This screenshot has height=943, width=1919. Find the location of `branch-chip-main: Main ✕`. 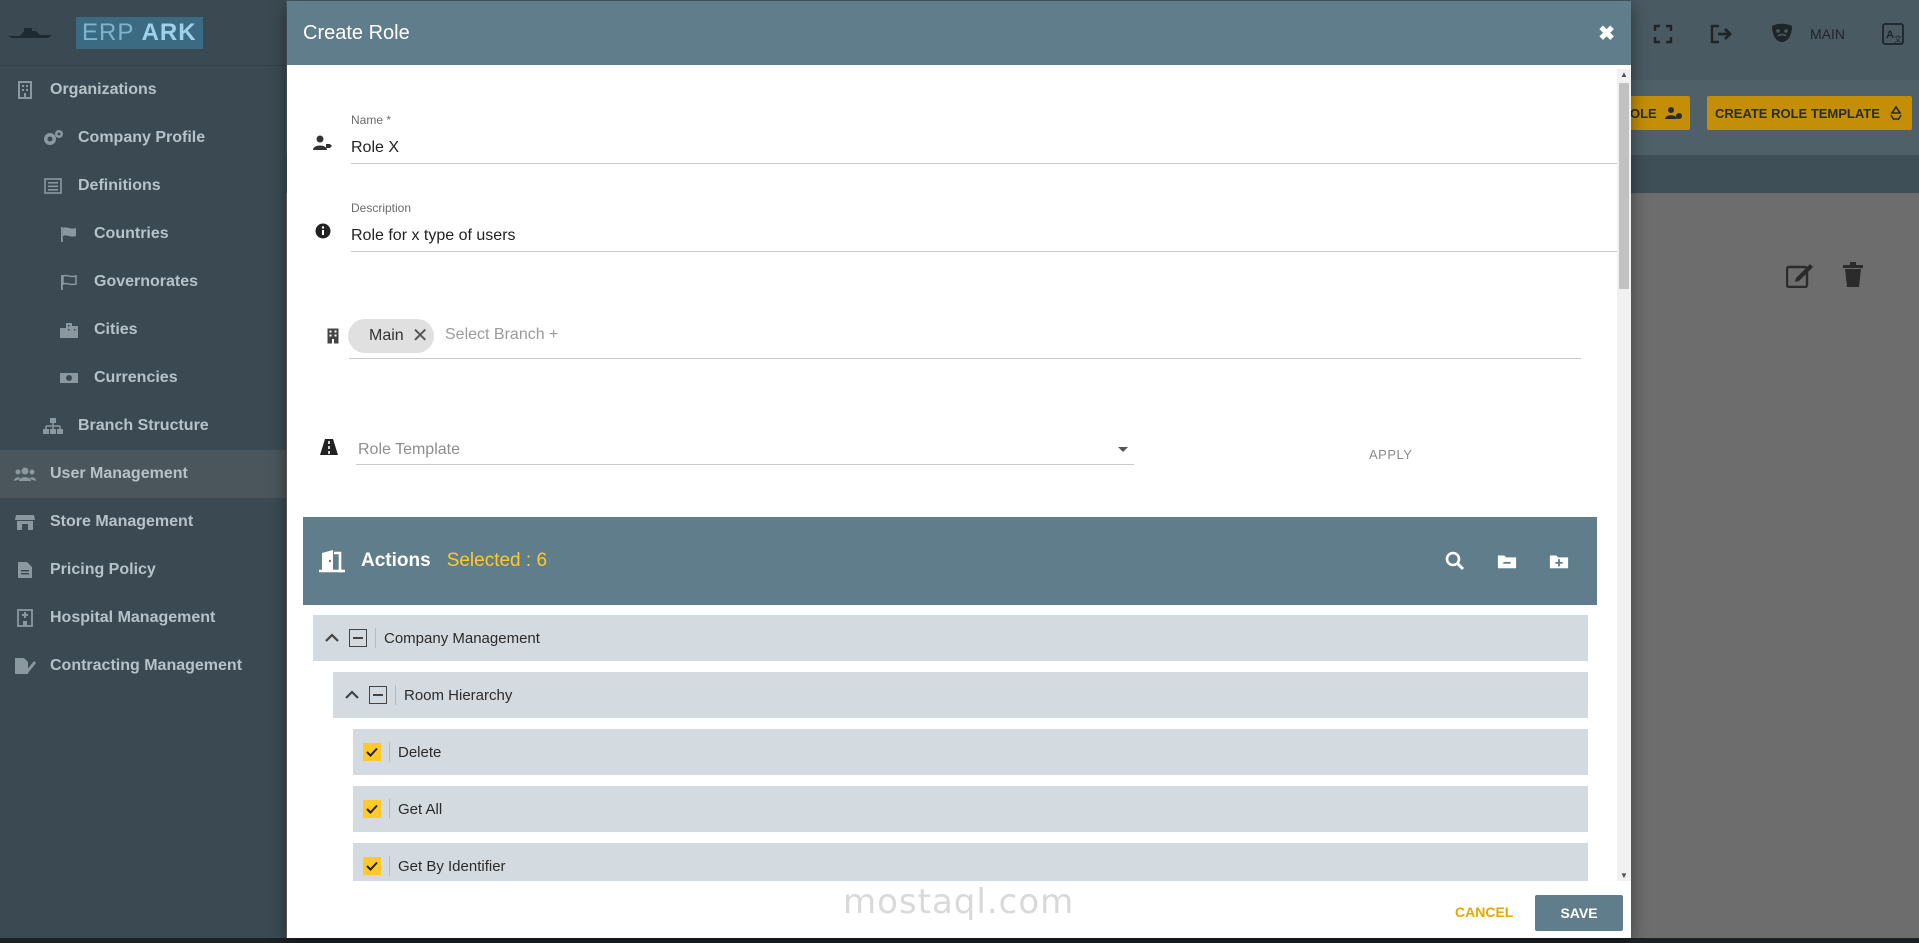

branch-chip-main: Main ✕ is located at coordinates (391, 336).